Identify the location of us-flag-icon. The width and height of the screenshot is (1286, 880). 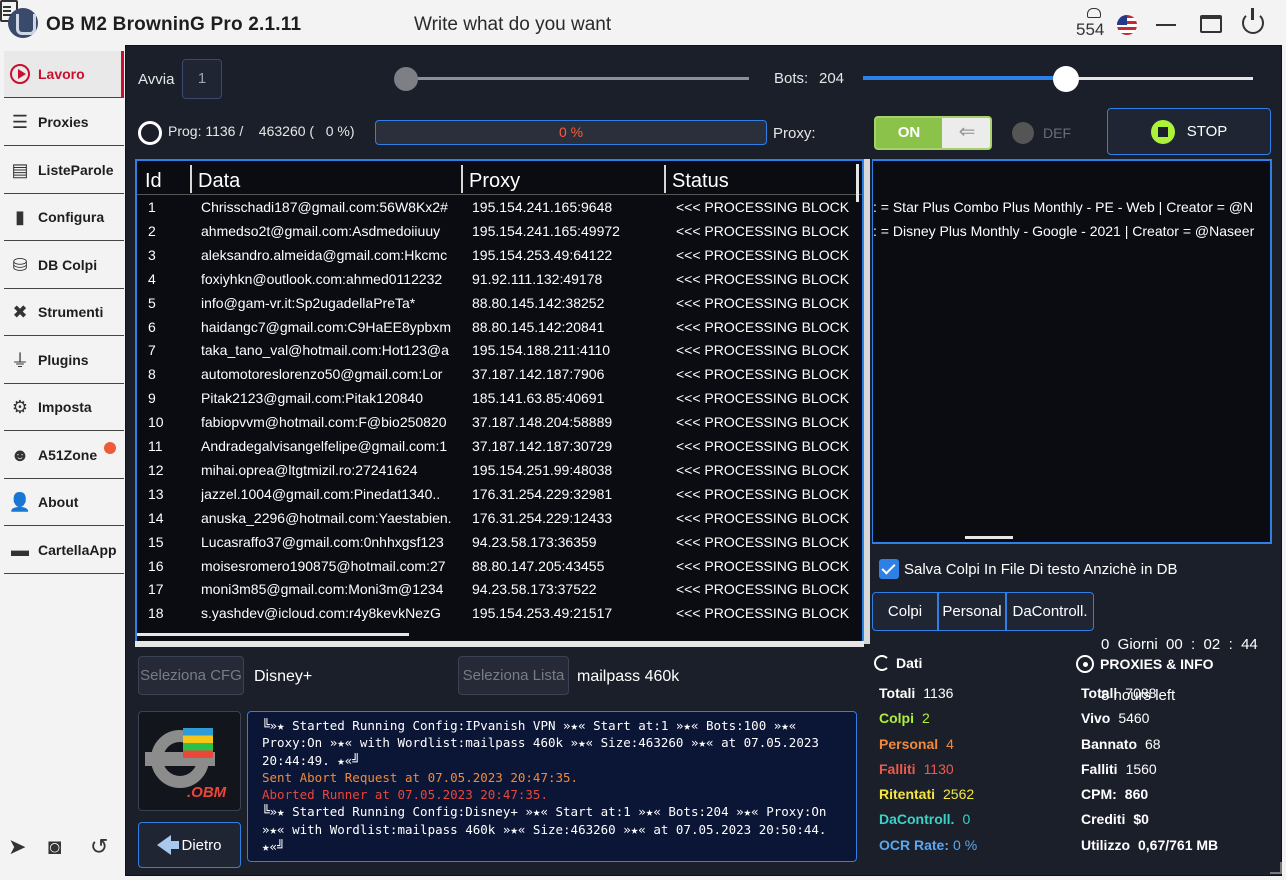
(1127, 25).